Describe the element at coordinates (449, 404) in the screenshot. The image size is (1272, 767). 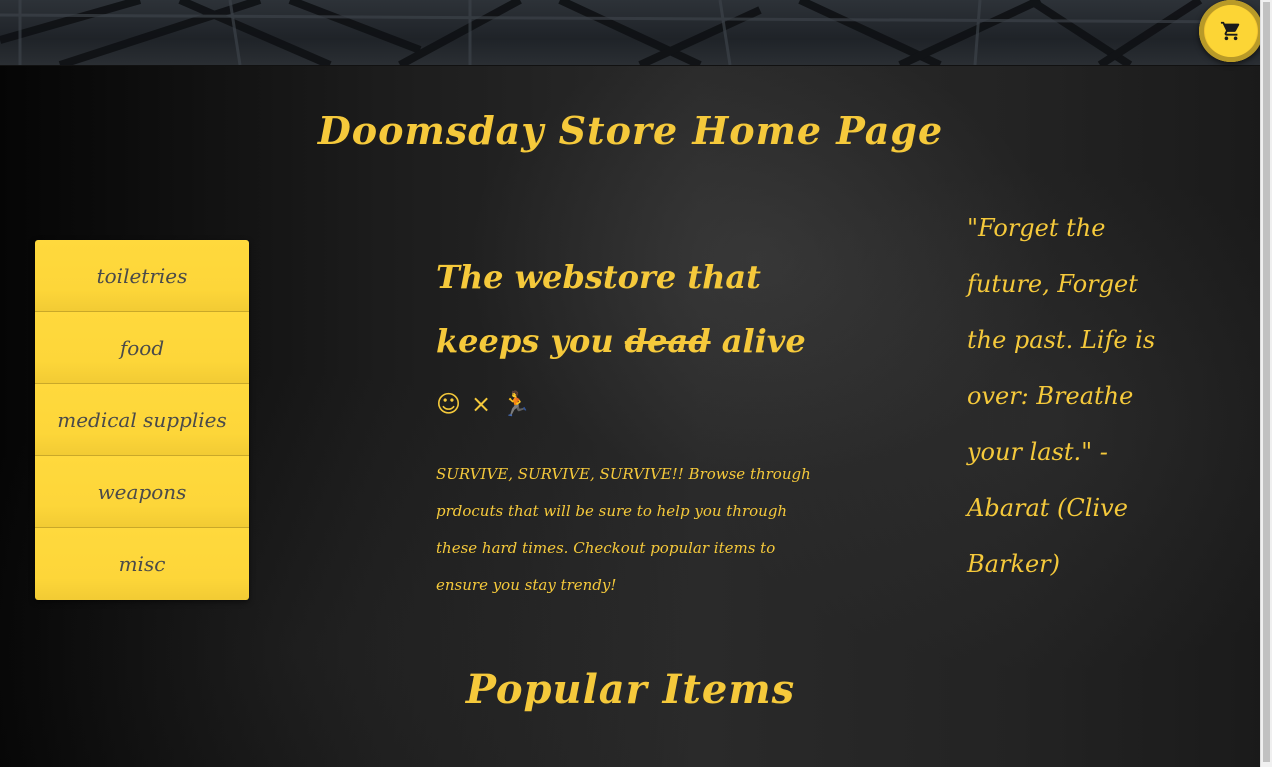
I see `smile-icon: ☺` at that location.